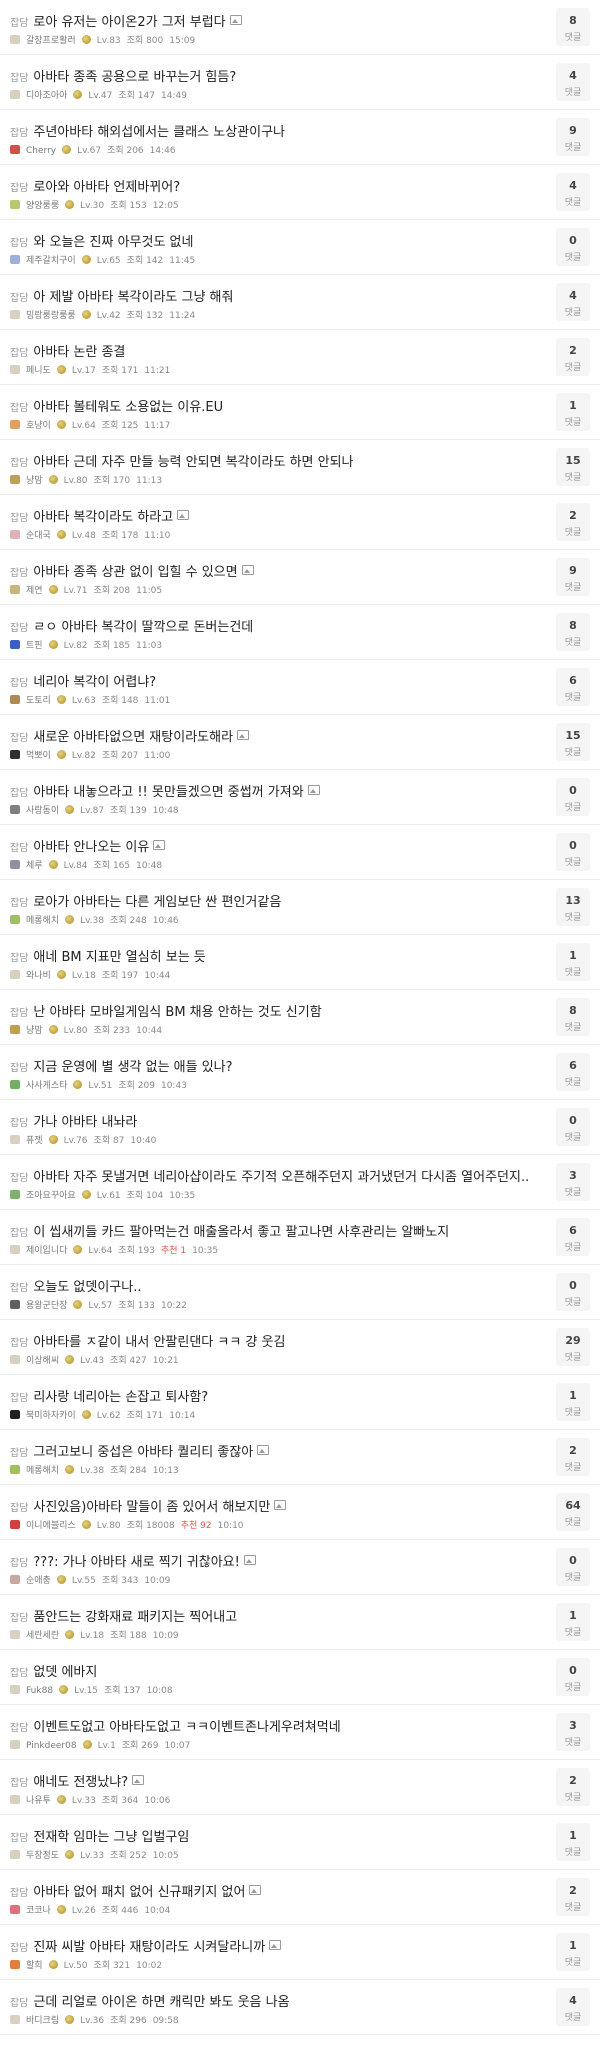 The image size is (600, 2055). Describe the element at coordinates (300, 687) in the screenshot. I see `post-row: 잡담 네리아 복각이 어렵냐? 도토리 Lv.63 조회 148 11:01 6 댓글` at that location.